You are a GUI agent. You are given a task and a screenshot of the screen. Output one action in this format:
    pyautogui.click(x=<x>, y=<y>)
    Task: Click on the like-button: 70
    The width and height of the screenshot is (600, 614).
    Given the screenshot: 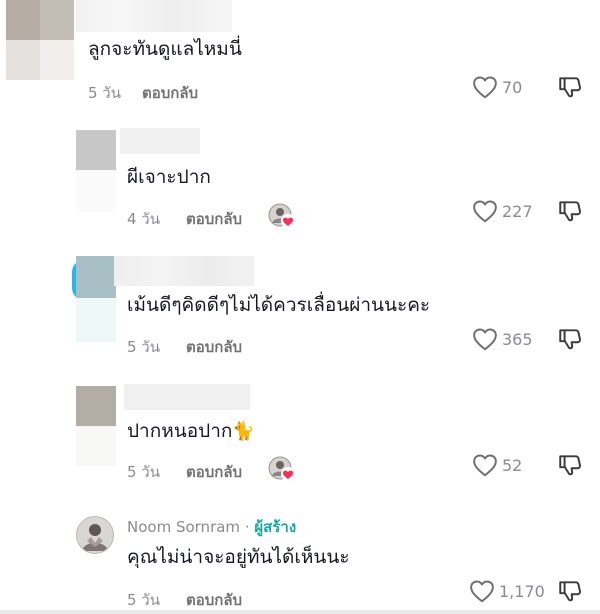 What is the action you would take?
    pyautogui.click(x=497, y=87)
    